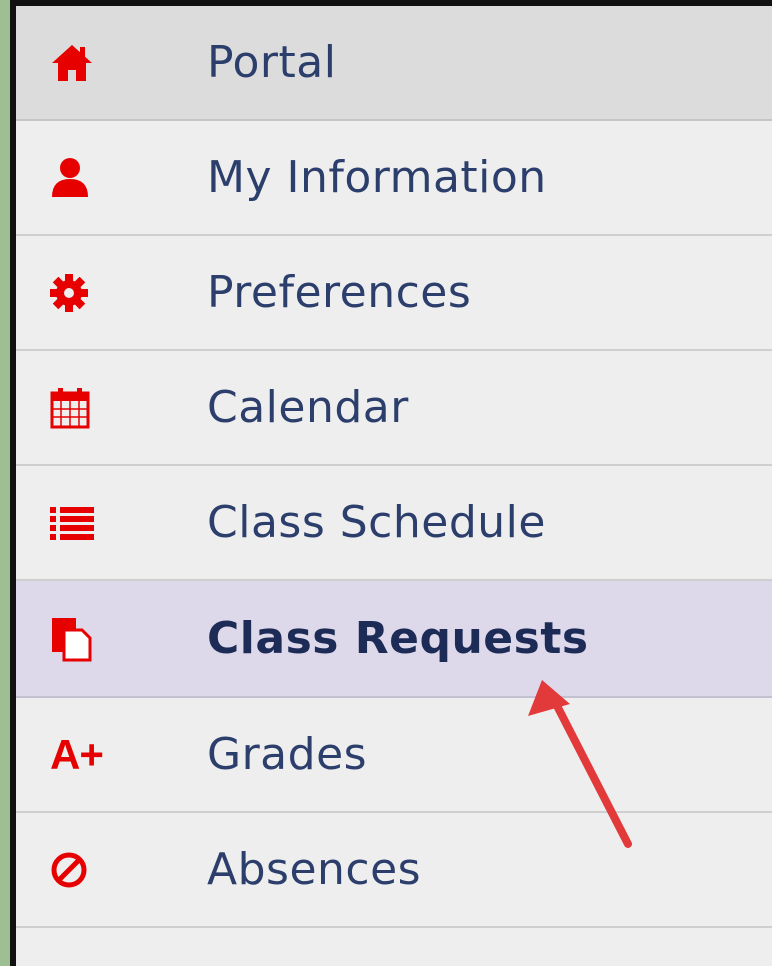 The height and width of the screenshot is (966, 772). Describe the element at coordinates (75, 523) in the screenshot. I see `list-icon` at that location.